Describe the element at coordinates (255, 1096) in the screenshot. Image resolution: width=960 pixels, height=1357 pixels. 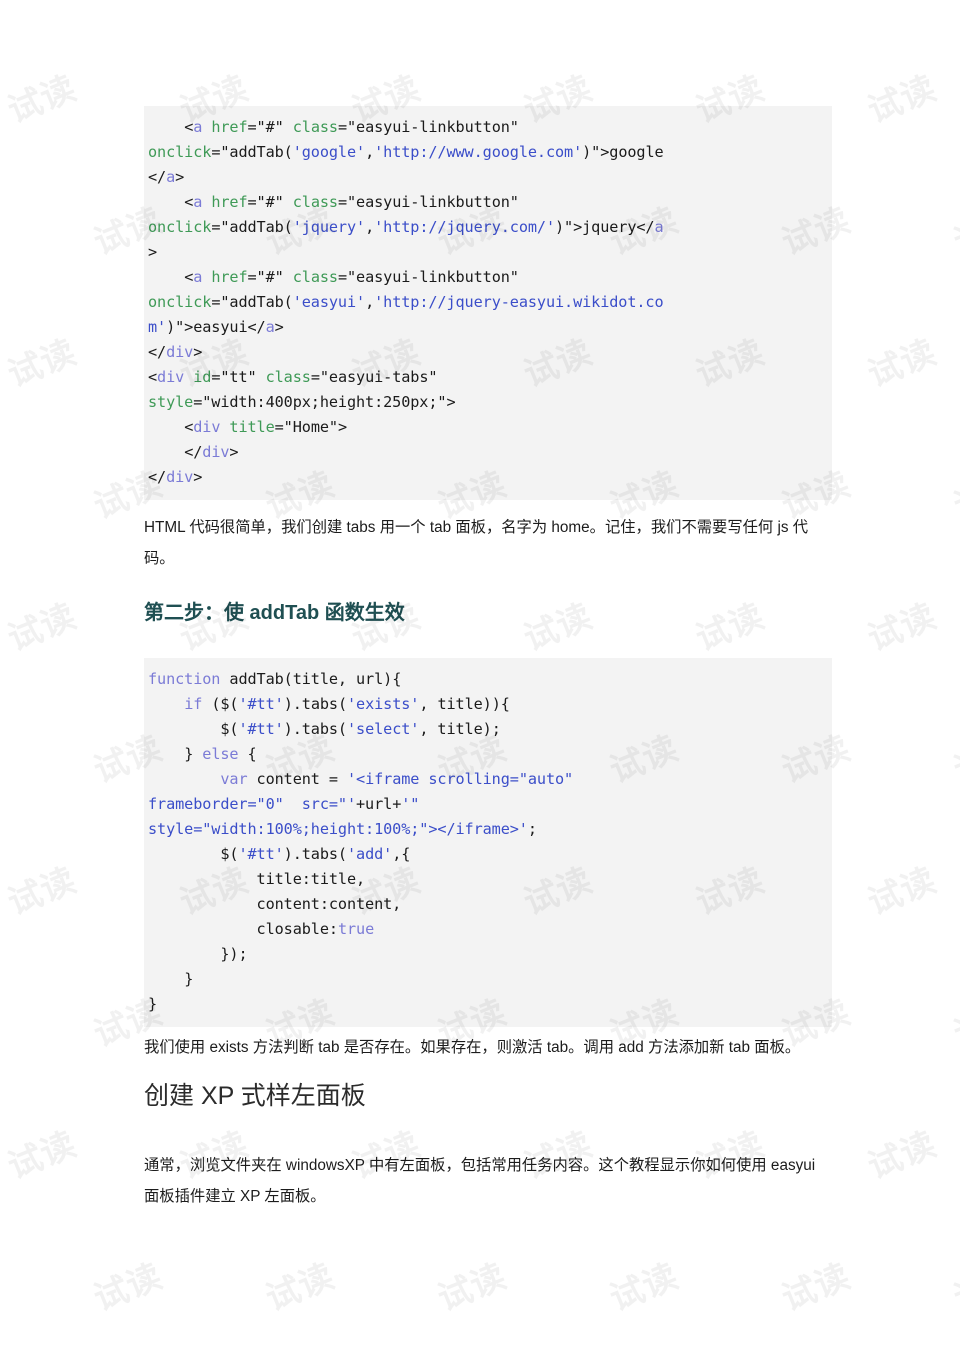
I see `heading-xp-panel: 创建 XP 式样左面板` at that location.